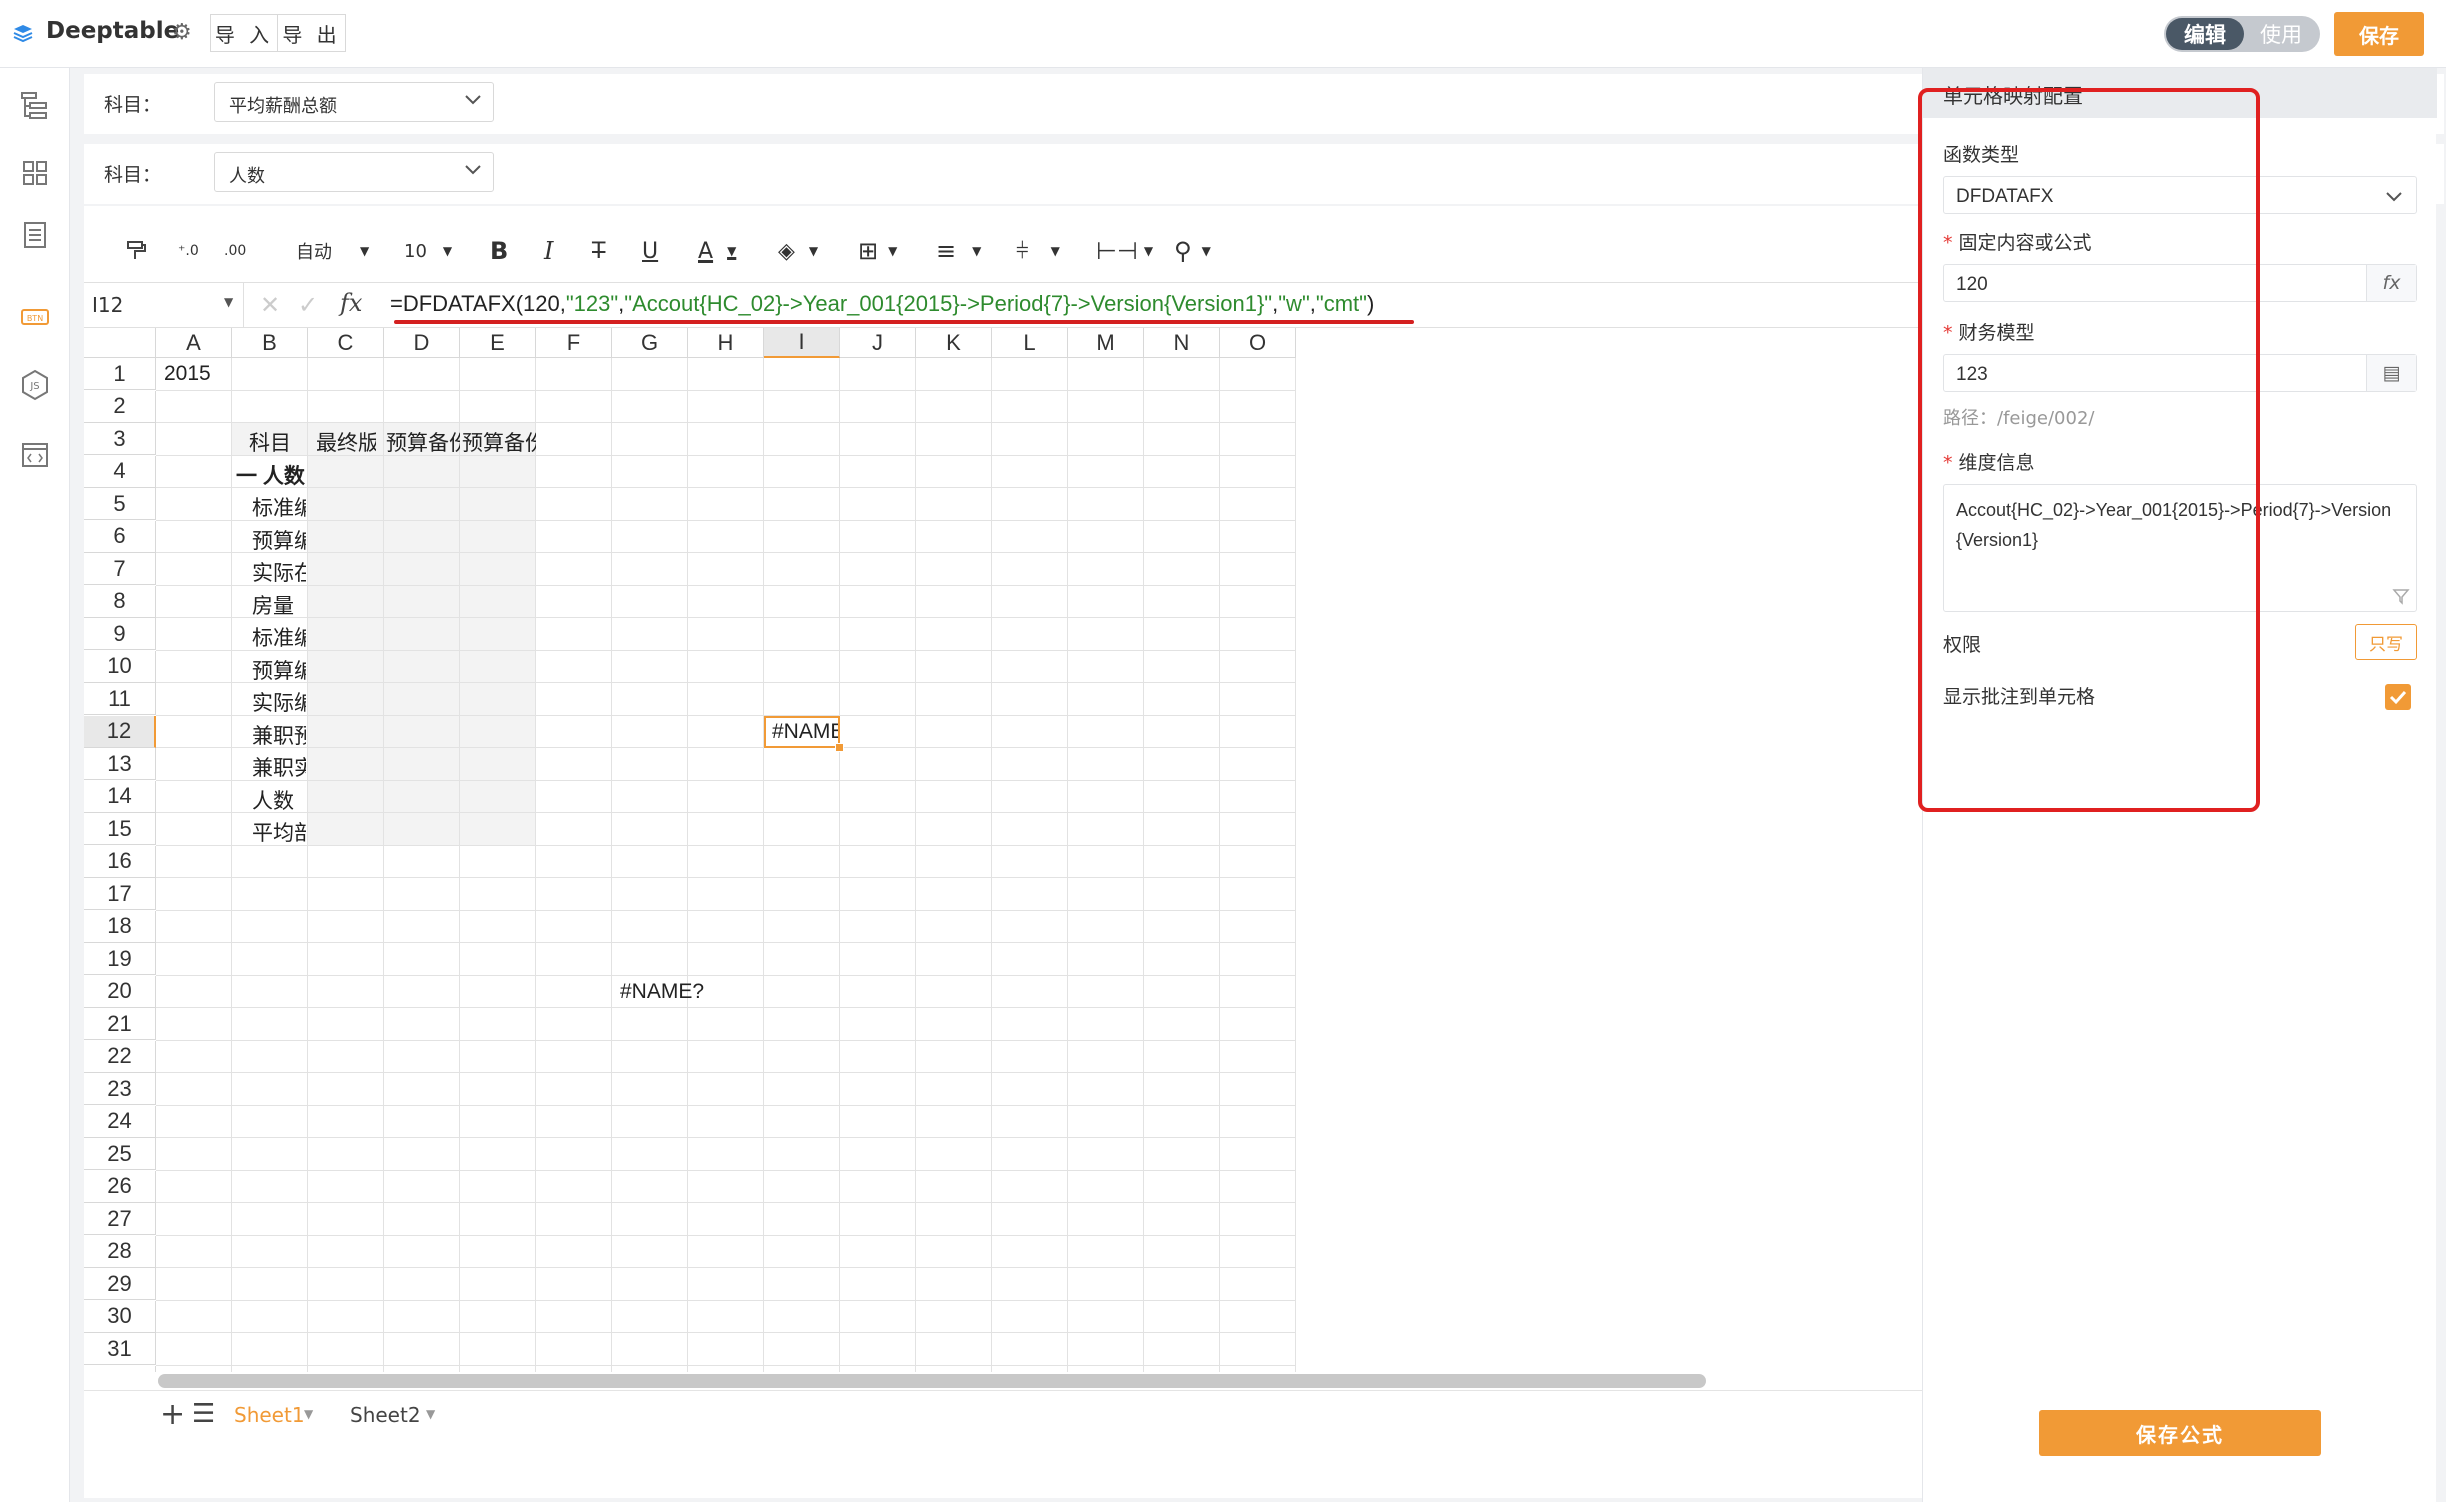 The image size is (2446, 1502). Describe the element at coordinates (1106, 343) in the screenshot. I see `column-header: M` at that location.